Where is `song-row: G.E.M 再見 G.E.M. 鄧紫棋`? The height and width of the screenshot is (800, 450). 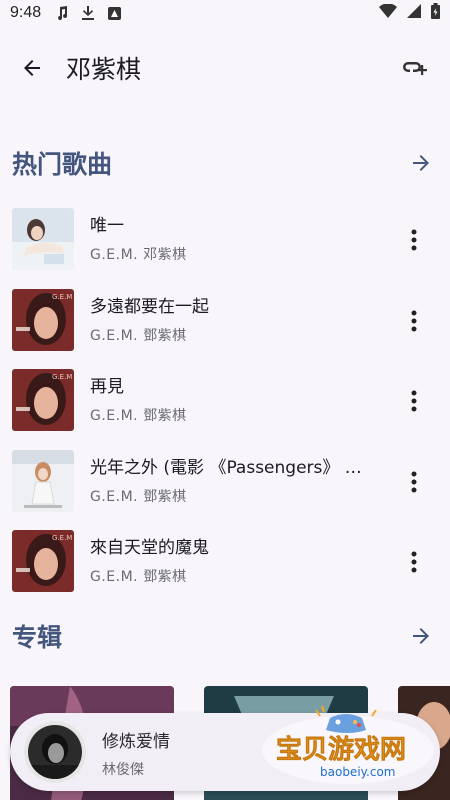 song-row: G.E.M 再見 G.E.M. 鄧紫棋 is located at coordinates (225, 401).